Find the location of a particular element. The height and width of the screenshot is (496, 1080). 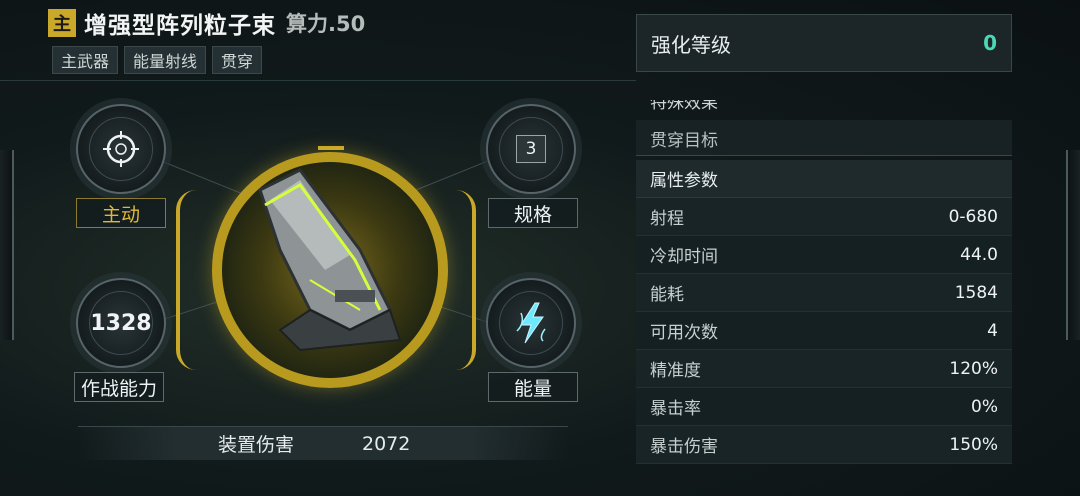

attribute-name: 可用次数 is located at coordinates (684, 333).